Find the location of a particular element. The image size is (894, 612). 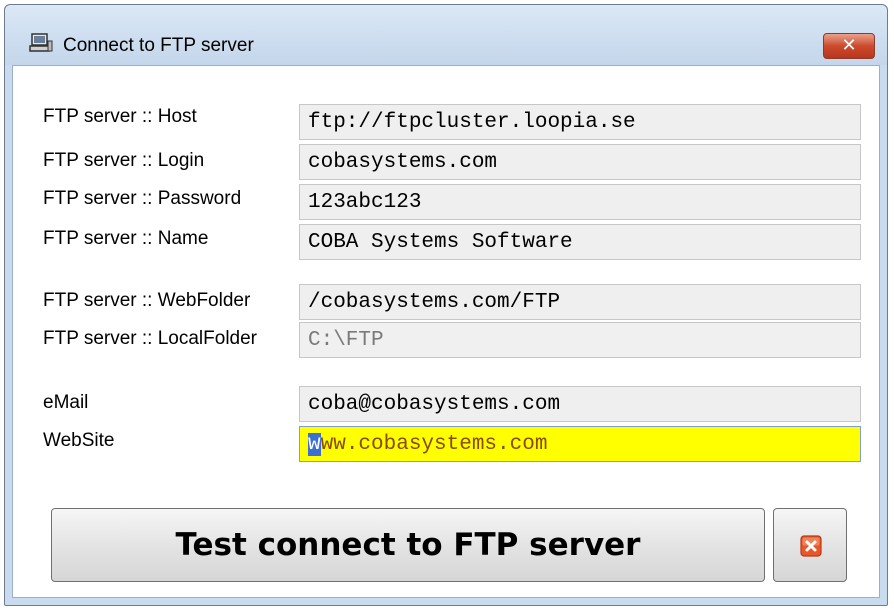

host-label: FTP server :: Host is located at coordinates (120, 116).